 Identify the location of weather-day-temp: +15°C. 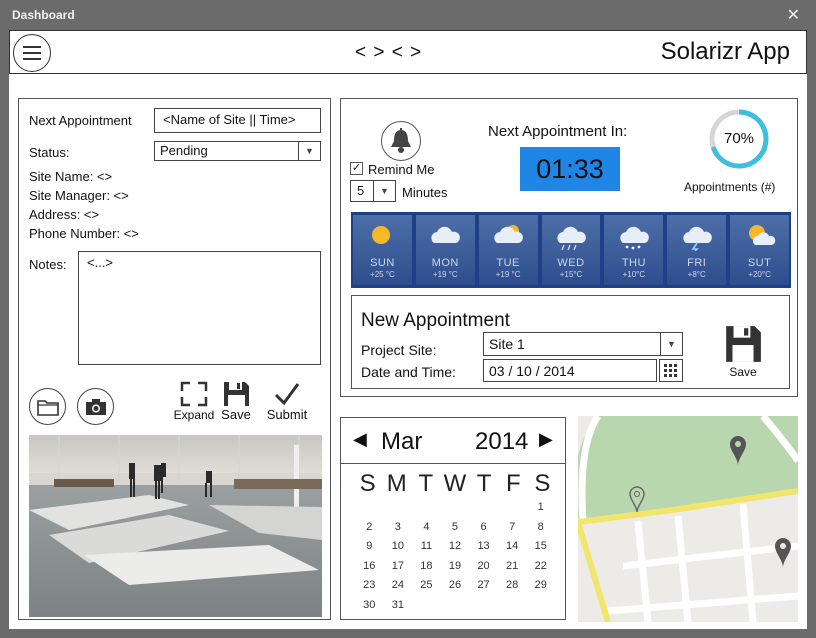
(571, 274).